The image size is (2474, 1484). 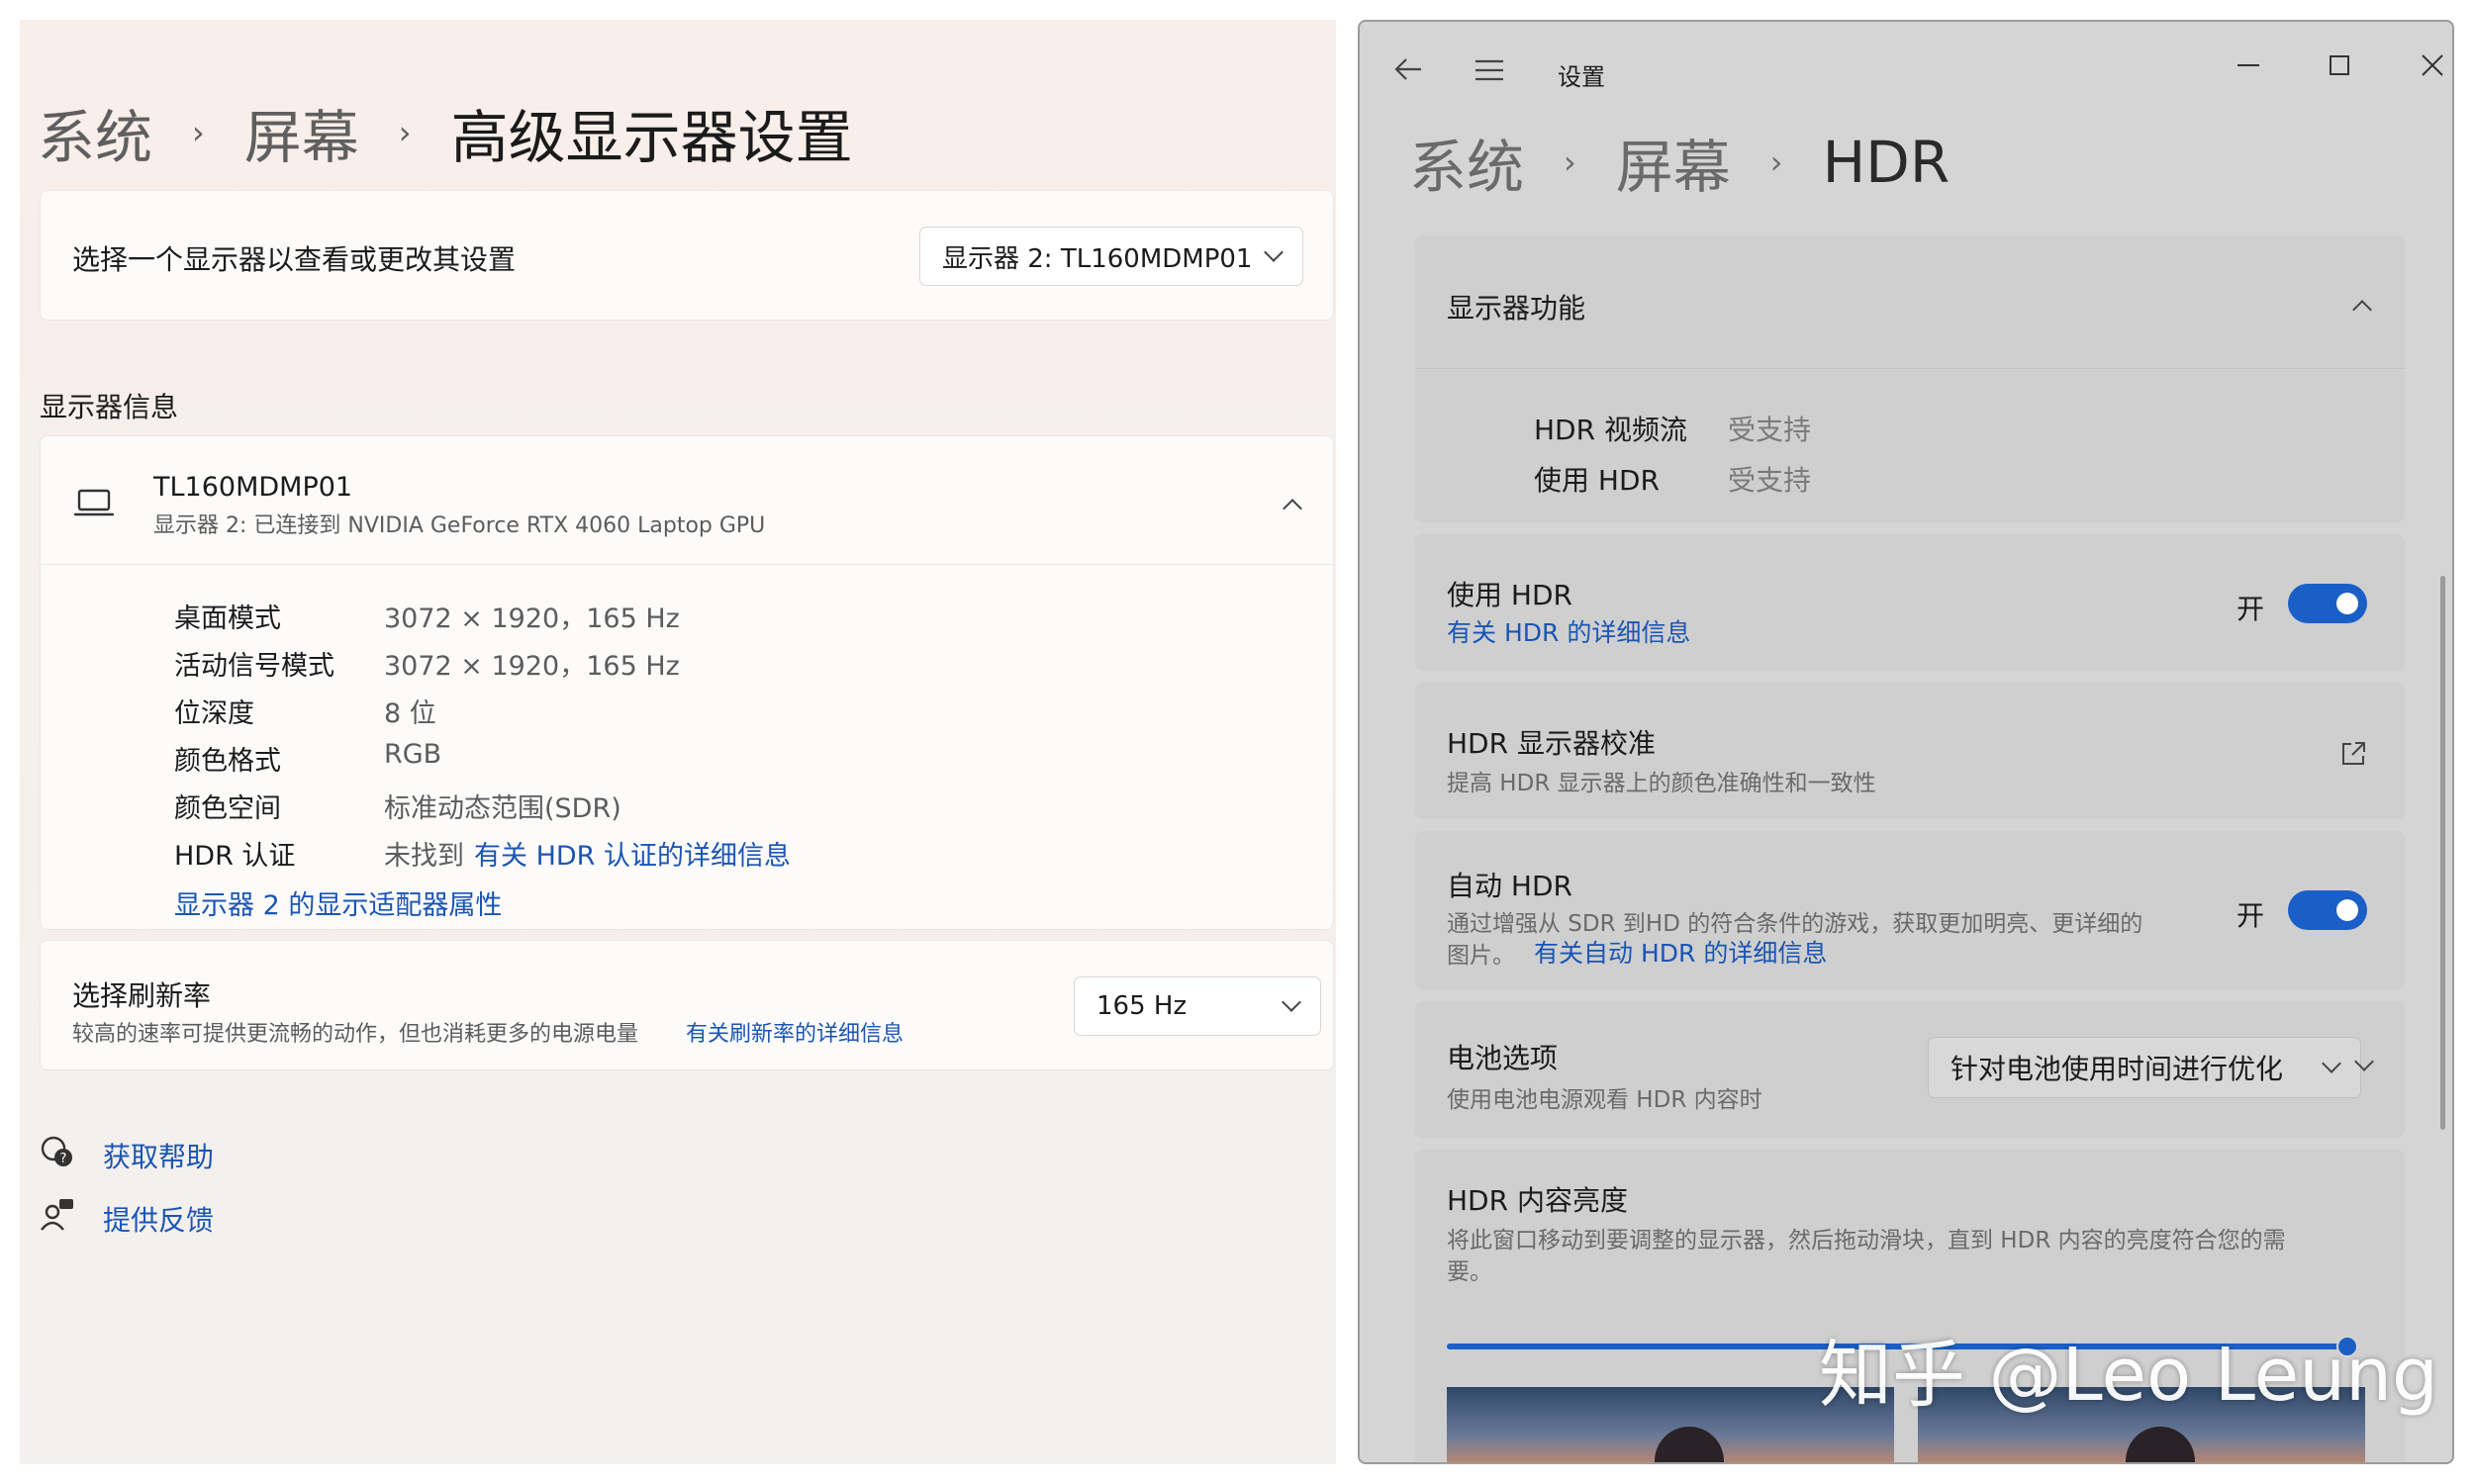 What do you see at coordinates (338, 902) in the screenshot?
I see `adapter-properties-link: 显示器 2 的显示适配器属性` at bounding box center [338, 902].